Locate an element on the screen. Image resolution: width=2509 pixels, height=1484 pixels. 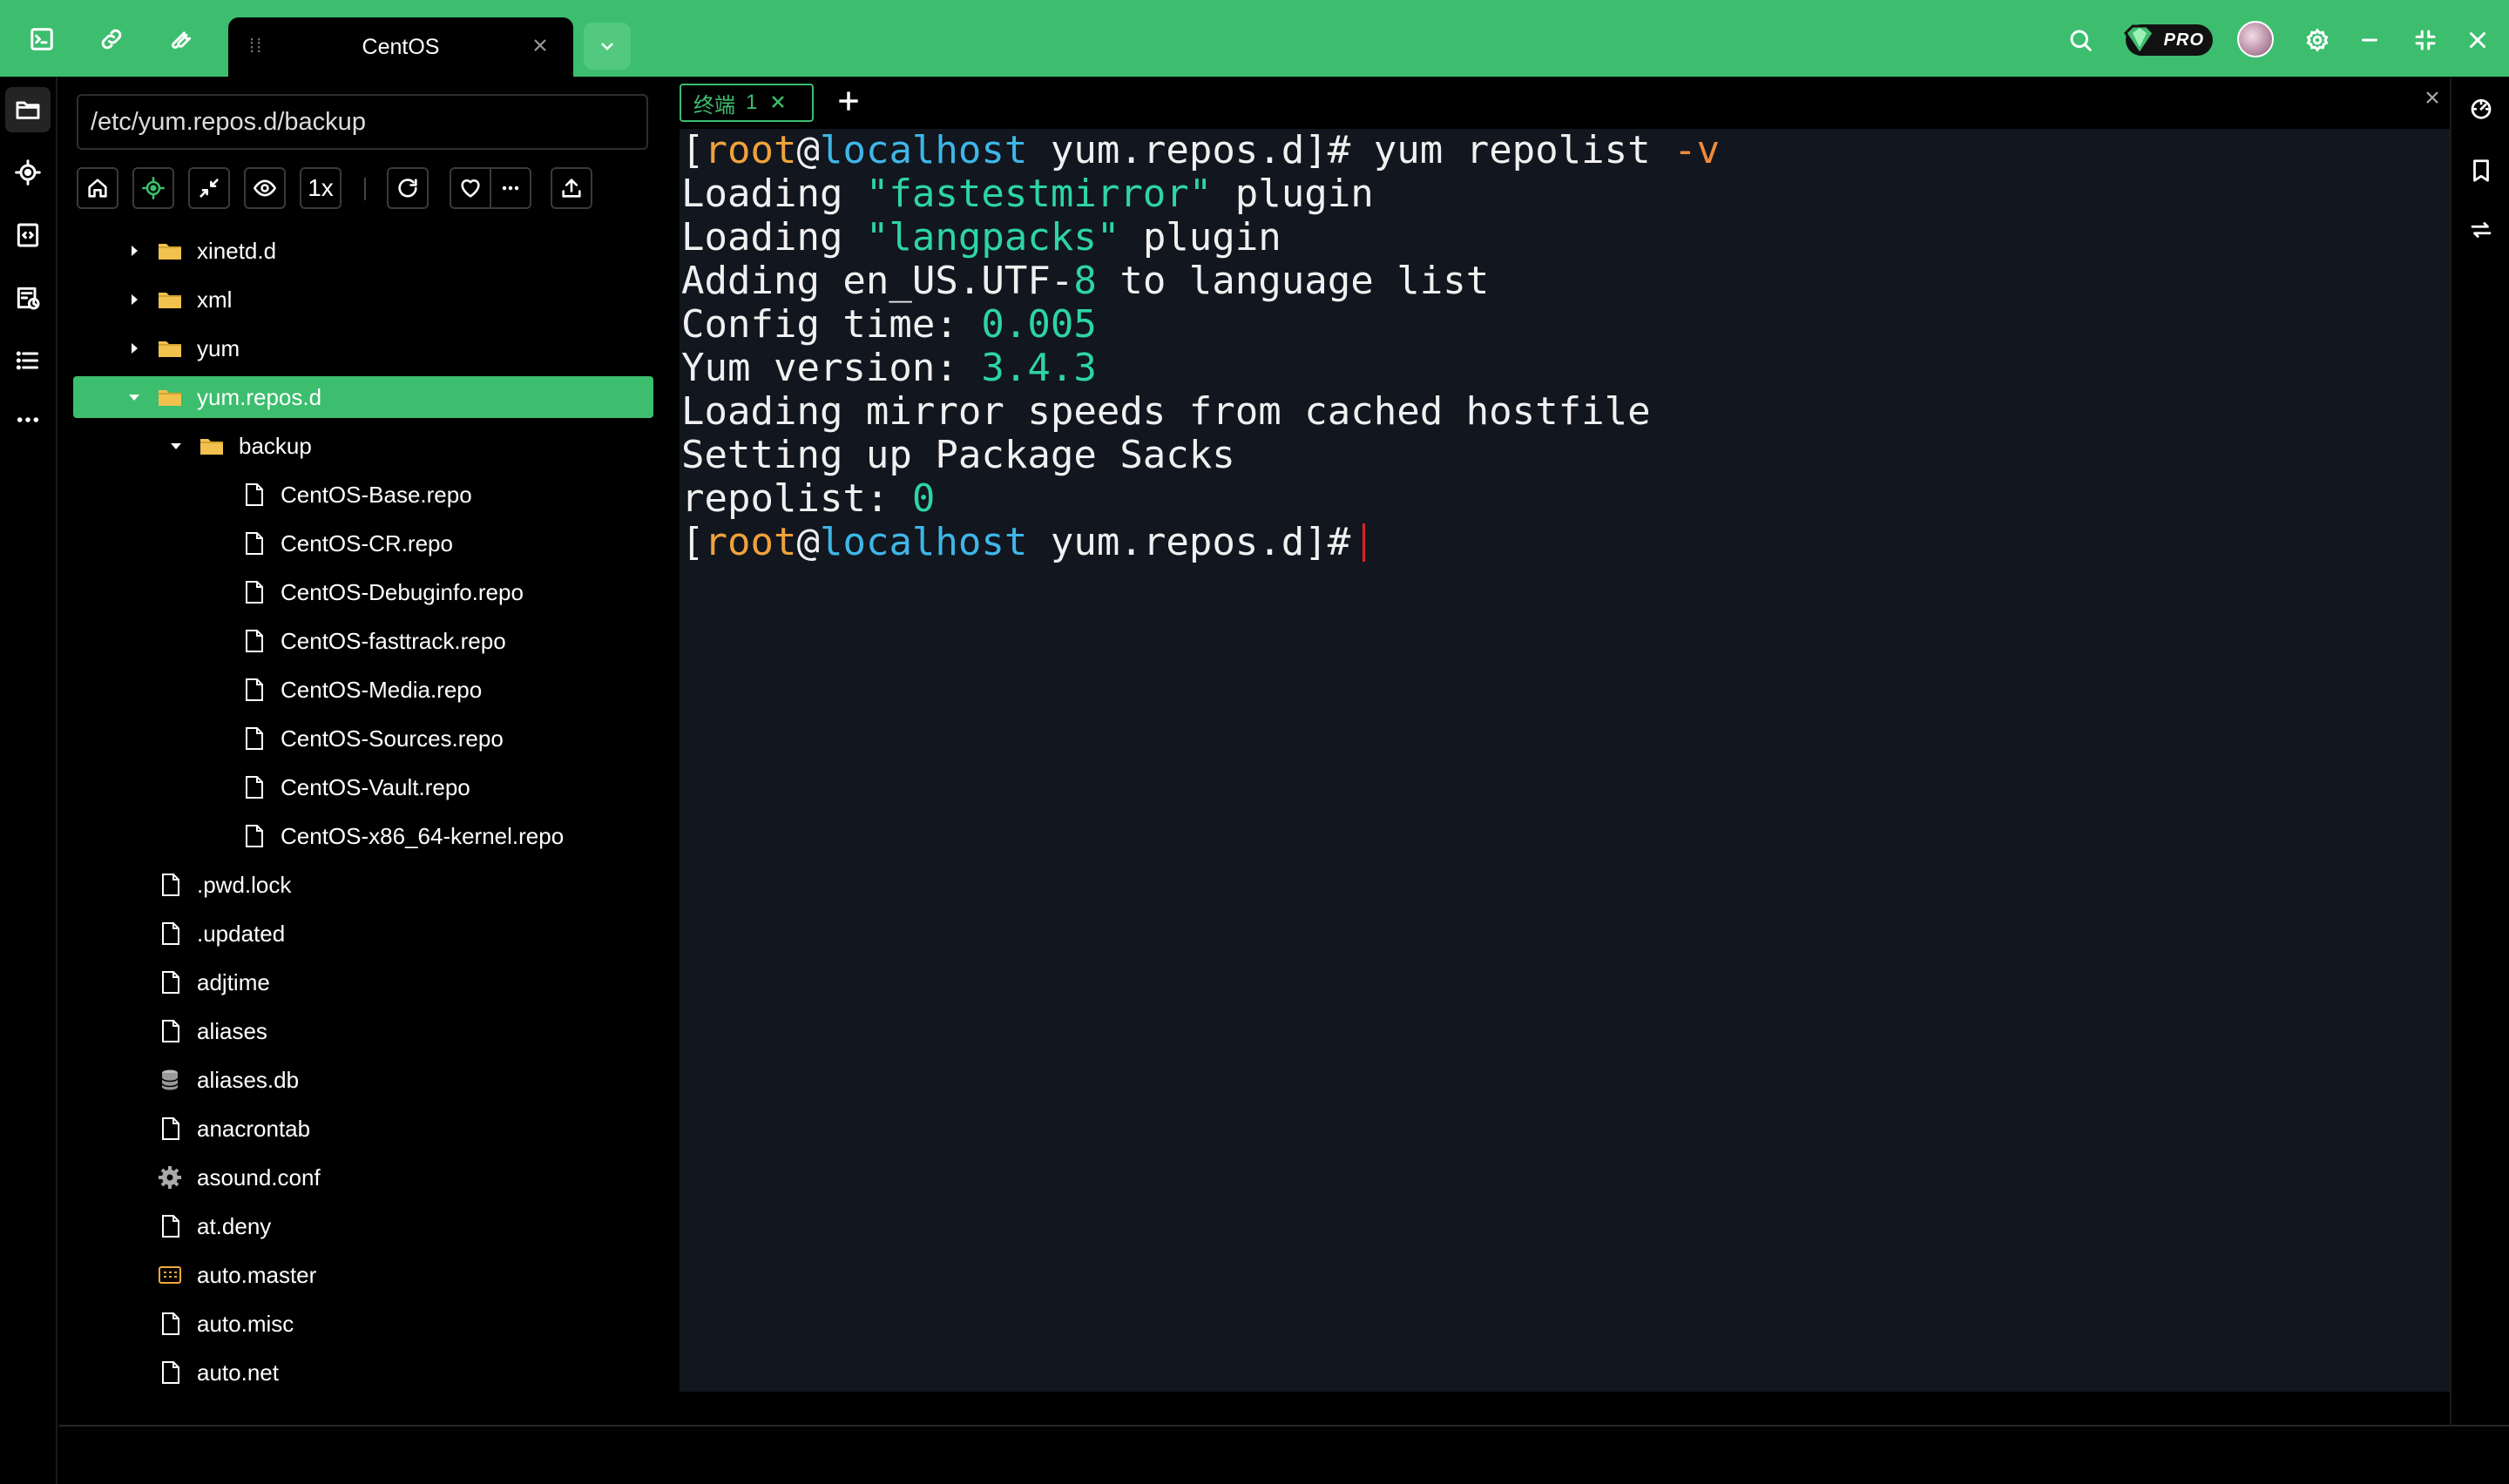
terminal-segment: "langpacks" is located at coordinates (992, 237).